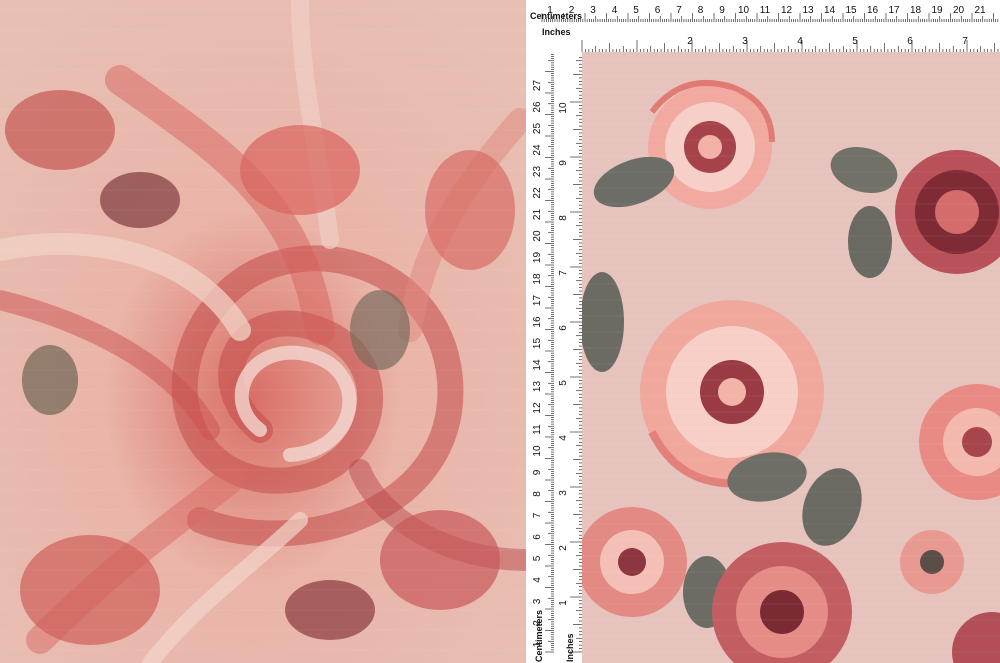  What do you see at coordinates (615, 10) in the screenshot?
I see `top-cm-number: 4` at bounding box center [615, 10].